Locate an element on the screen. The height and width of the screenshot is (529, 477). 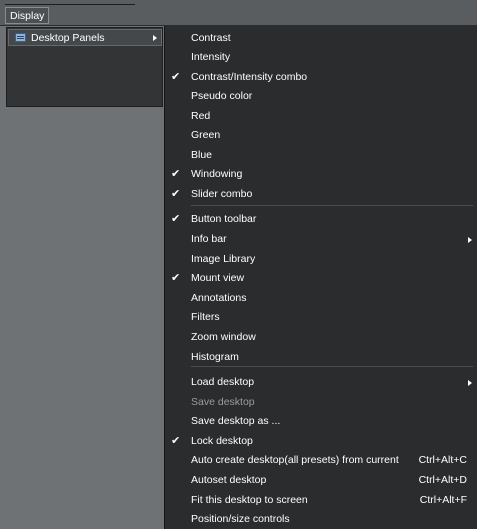
menu-item-mount-view: ✔ Mount view is located at coordinates (321, 278).